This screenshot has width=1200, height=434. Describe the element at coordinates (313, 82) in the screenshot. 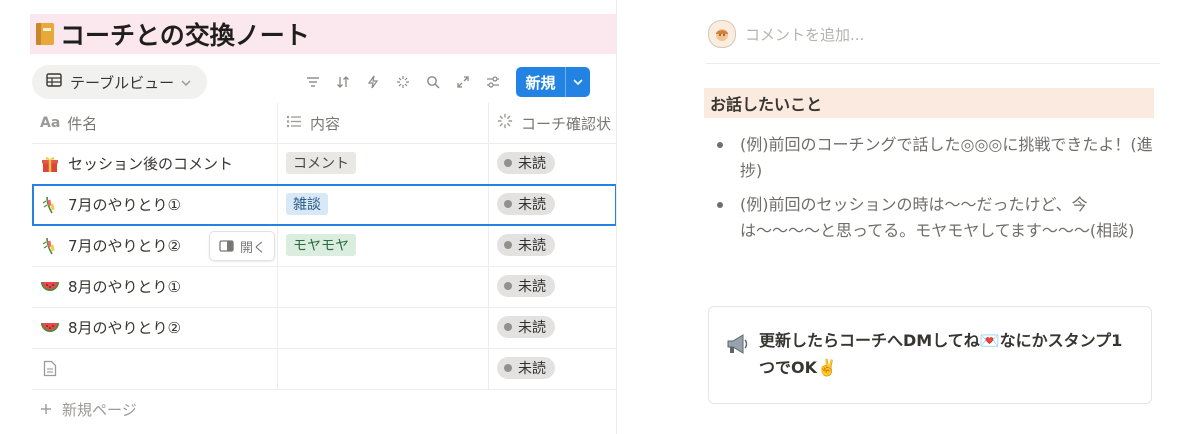

I see `filter-icon` at that location.